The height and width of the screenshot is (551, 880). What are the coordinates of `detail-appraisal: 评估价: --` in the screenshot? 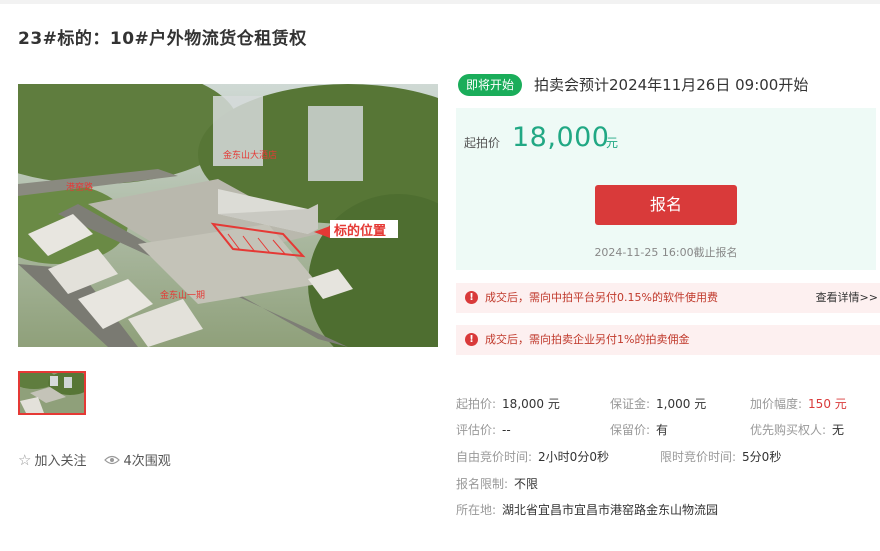 It's located at (483, 430).